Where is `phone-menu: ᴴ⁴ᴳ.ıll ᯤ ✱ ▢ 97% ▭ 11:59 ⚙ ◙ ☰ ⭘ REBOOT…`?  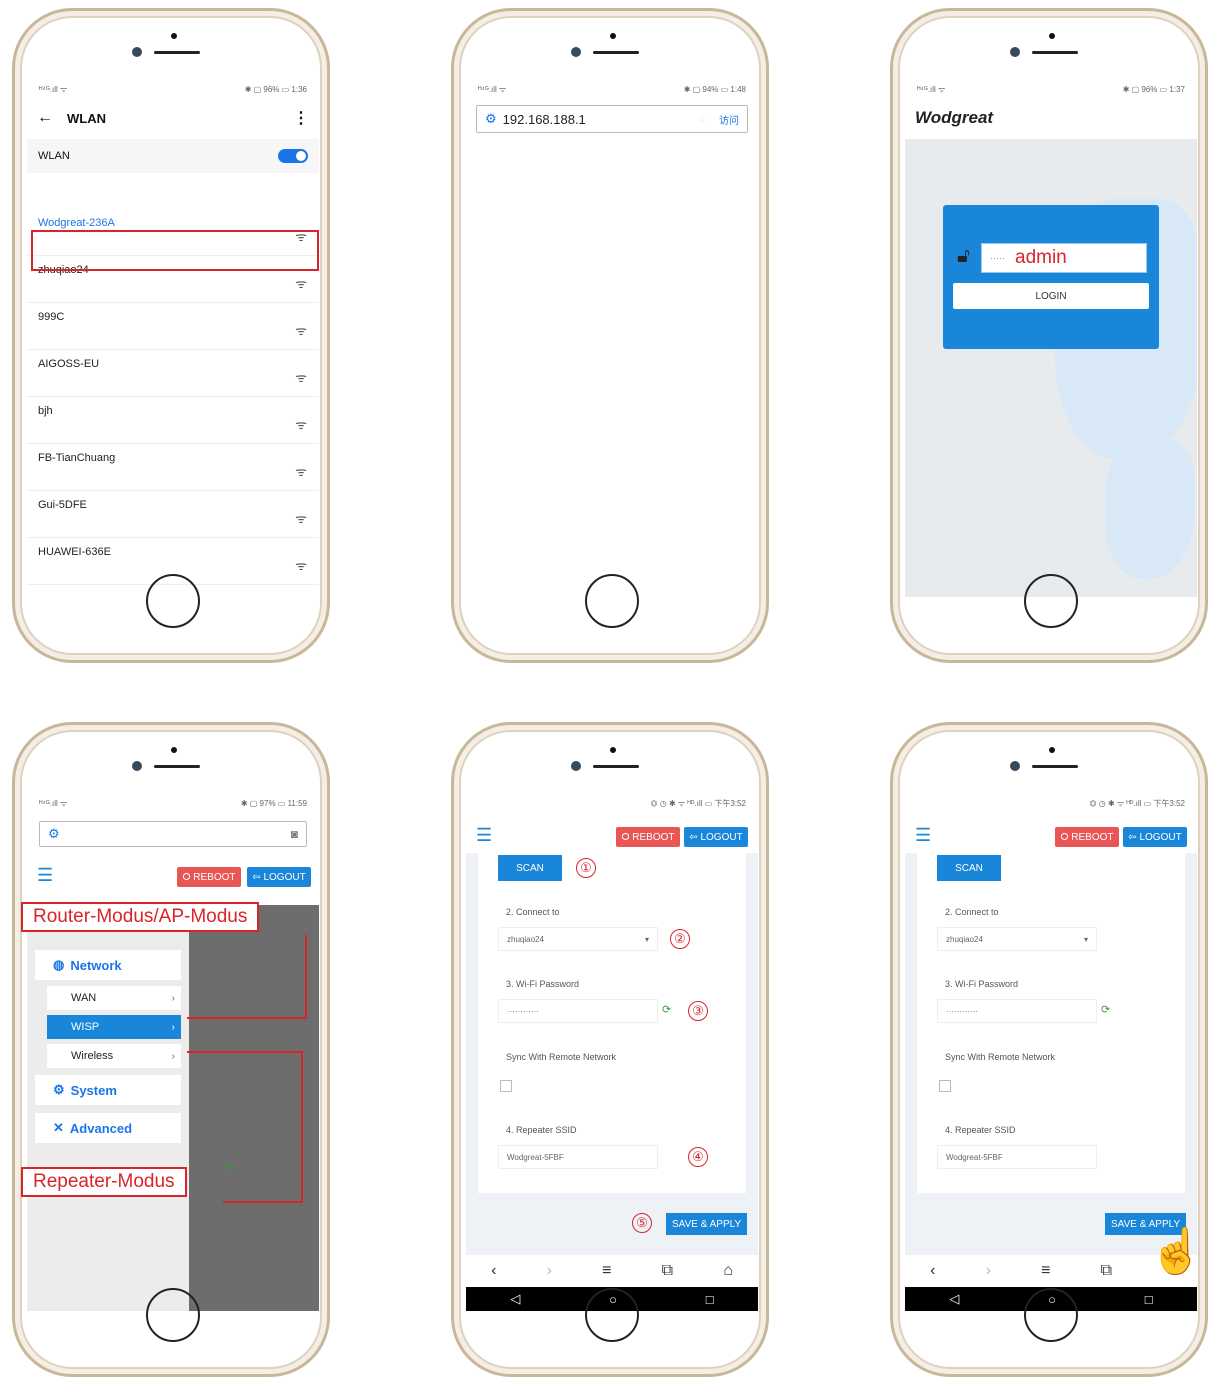 phone-menu: ᴴ⁴ᴳ.ıll ᯤ ✱ ▢ 97% ▭ 11:59 ⚙ ◙ ☰ ⭘ REBOOT… is located at coordinates (171, 1049).